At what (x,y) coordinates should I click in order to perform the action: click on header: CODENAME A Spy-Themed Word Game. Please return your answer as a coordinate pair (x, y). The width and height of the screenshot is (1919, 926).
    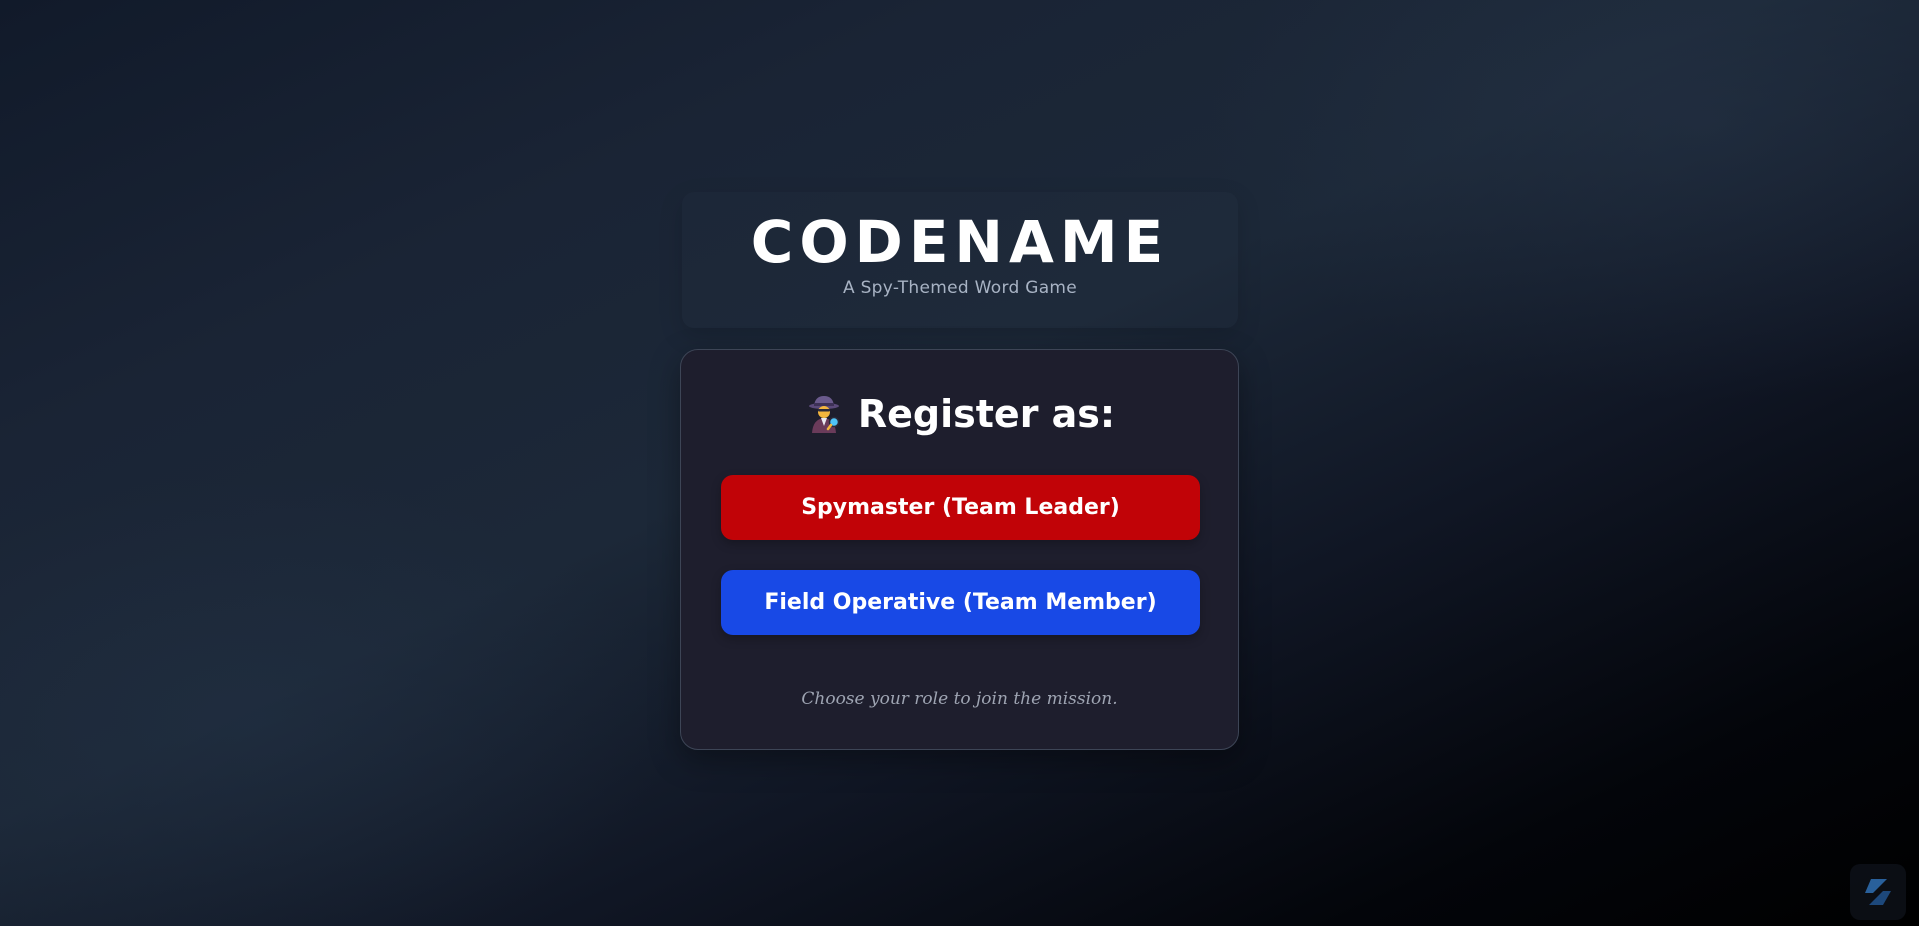
    Looking at the image, I should click on (960, 260).